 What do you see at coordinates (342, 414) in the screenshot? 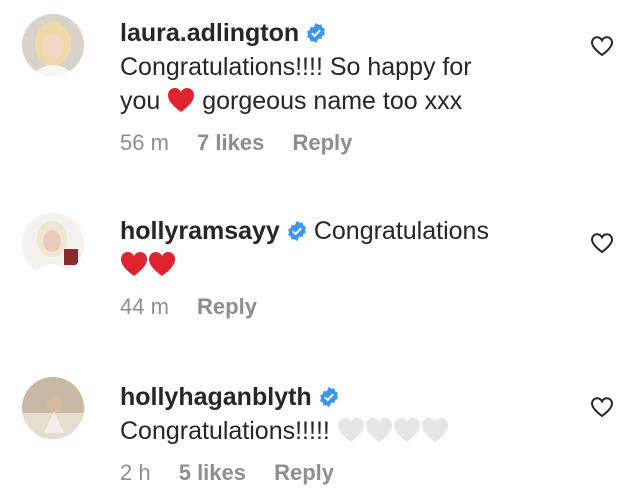
I see `comment-text: hollyhaganblyth Congratulations!!!!!` at bounding box center [342, 414].